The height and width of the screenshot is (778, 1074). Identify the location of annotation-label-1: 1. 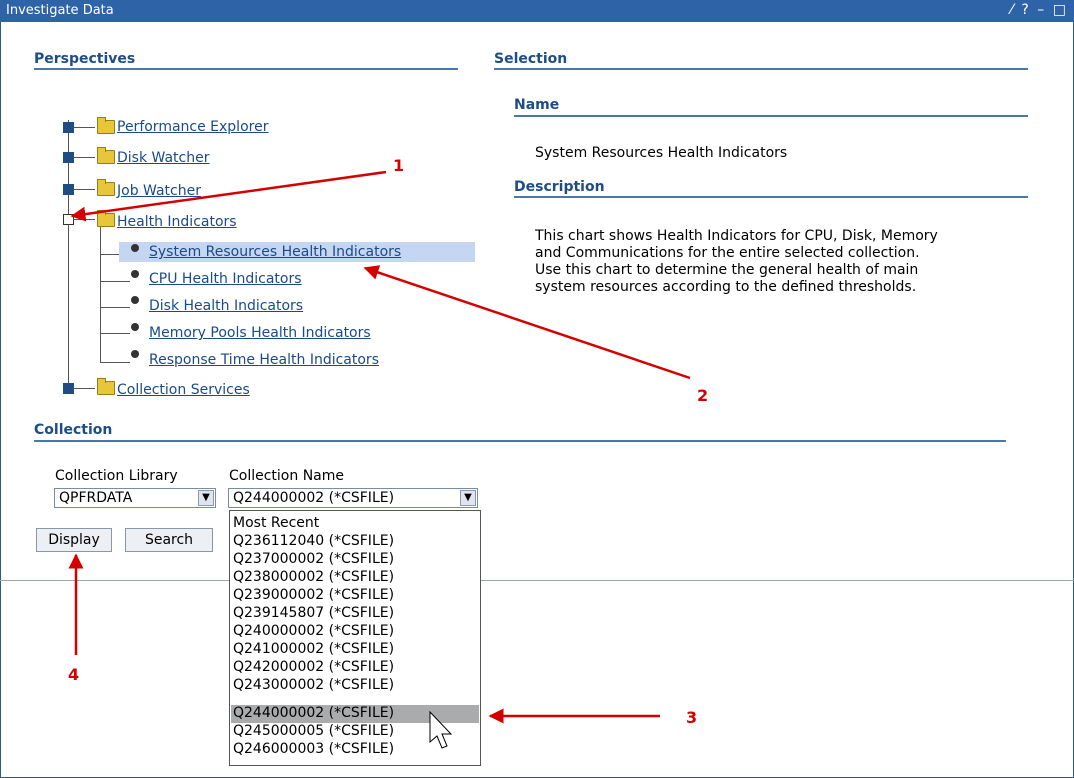
(399, 165).